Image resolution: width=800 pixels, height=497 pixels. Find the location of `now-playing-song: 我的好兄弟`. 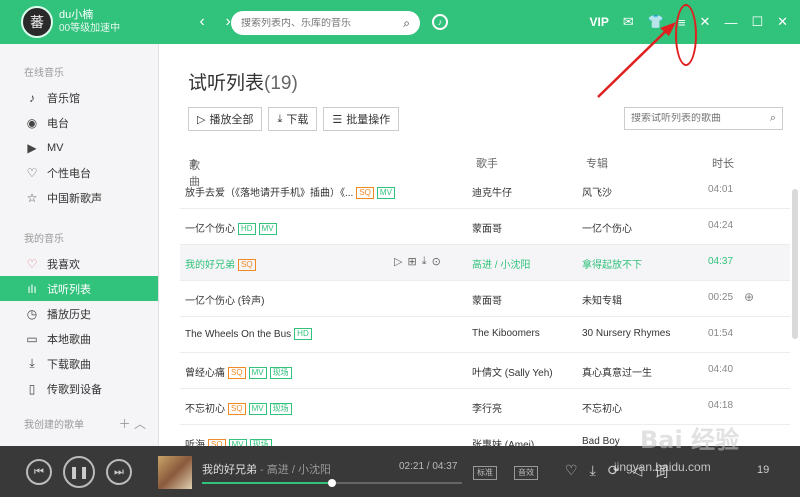

now-playing-song: 我的好兄弟 is located at coordinates (229, 470).